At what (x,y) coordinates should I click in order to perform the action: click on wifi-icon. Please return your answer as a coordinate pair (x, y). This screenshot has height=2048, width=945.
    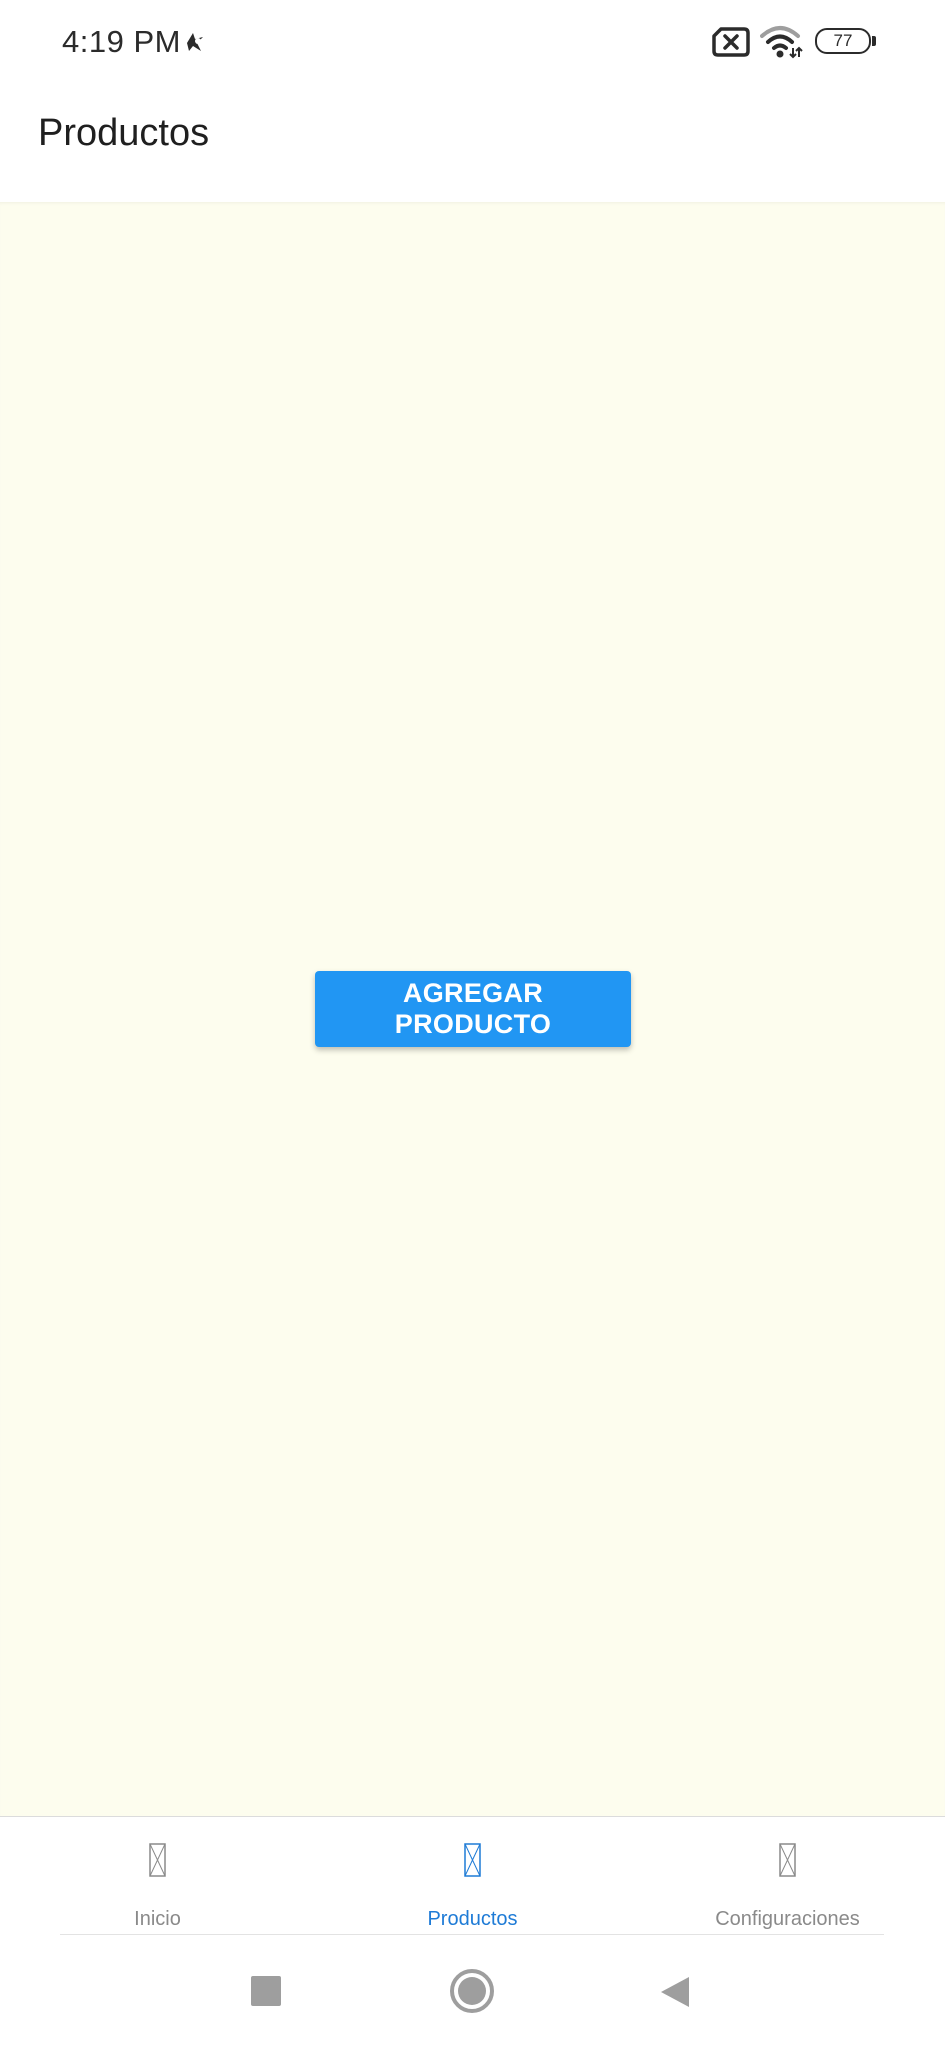
    Looking at the image, I should click on (781, 42).